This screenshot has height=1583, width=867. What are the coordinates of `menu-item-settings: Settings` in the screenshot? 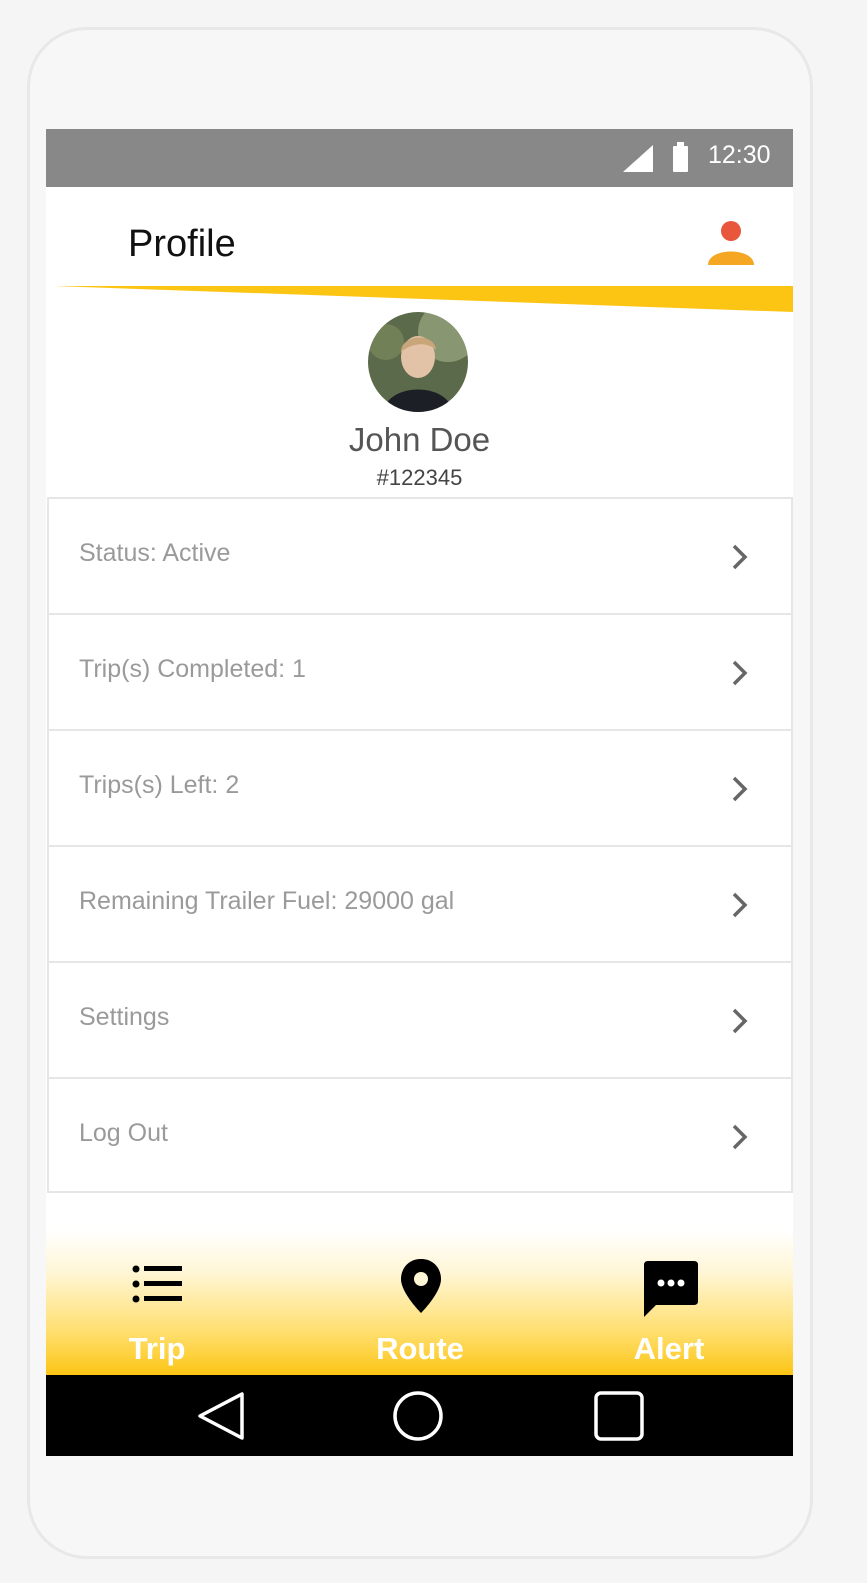 It's located at (420, 1019).